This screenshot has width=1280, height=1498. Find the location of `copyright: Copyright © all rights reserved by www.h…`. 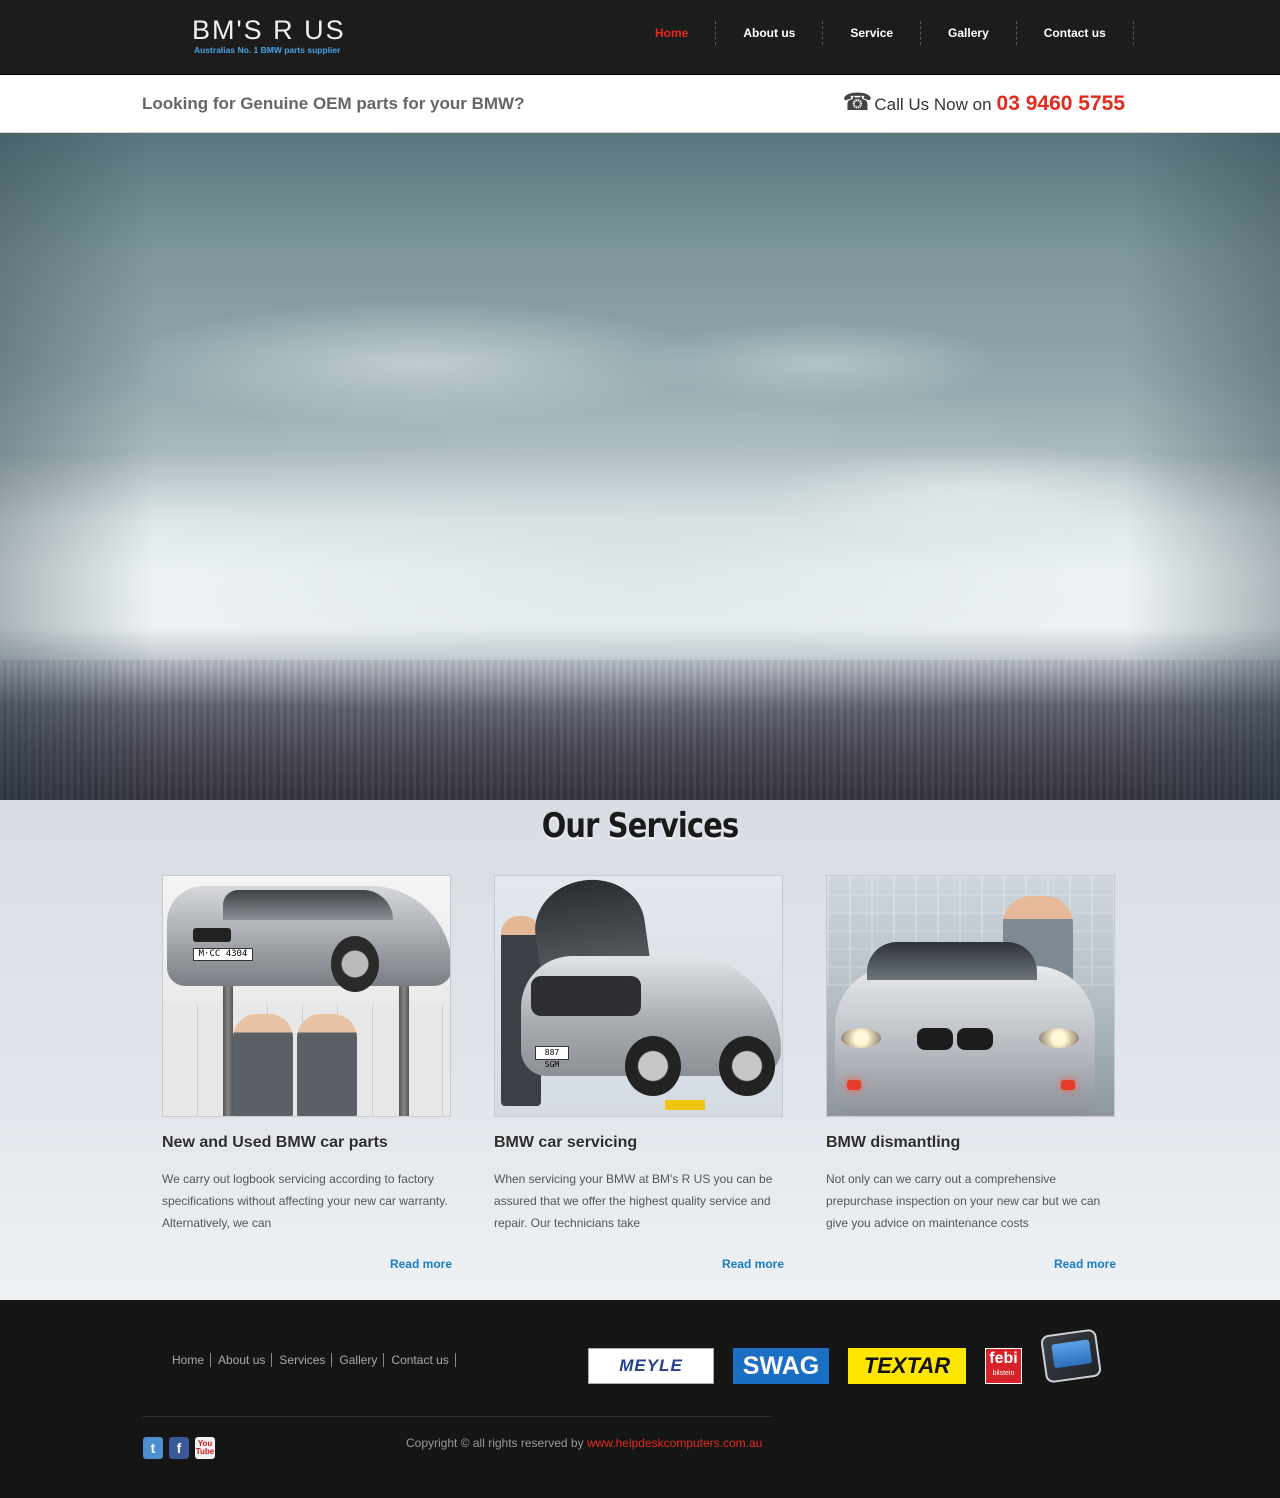

copyright: Copyright © all rights reserved by www.h… is located at coordinates (584, 1443).